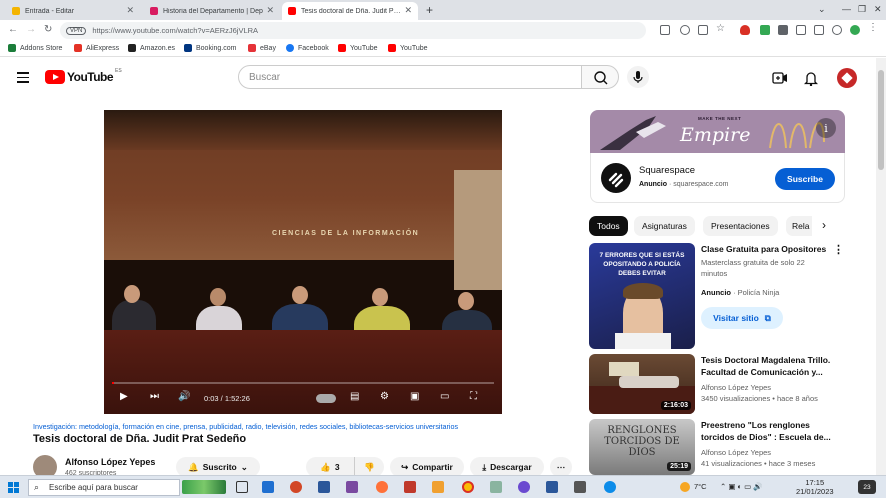 Image resolution: width=886 pixels, height=498 pixels. I want to click on search-button, so click(600, 77).